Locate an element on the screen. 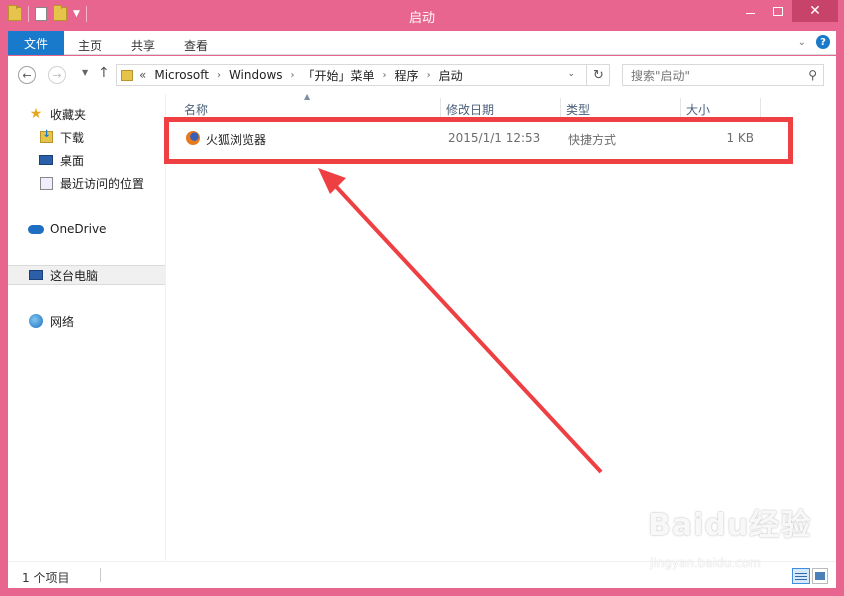  search-icon: ⚲ is located at coordinates (812, 75).